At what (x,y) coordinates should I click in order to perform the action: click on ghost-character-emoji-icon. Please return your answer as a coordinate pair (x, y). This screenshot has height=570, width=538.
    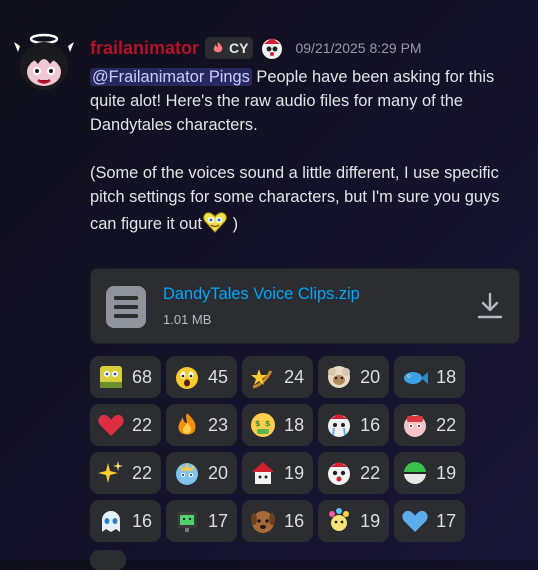
    Looking at the image, I should click on (111, 521).